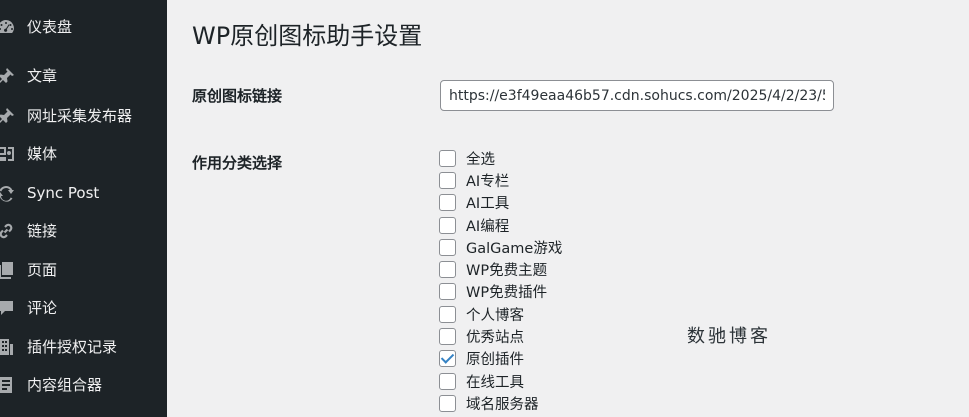 The height and width of the screenshot is (417, 969). I want to click on category-option-label: 个人博客, so click(495, 315).